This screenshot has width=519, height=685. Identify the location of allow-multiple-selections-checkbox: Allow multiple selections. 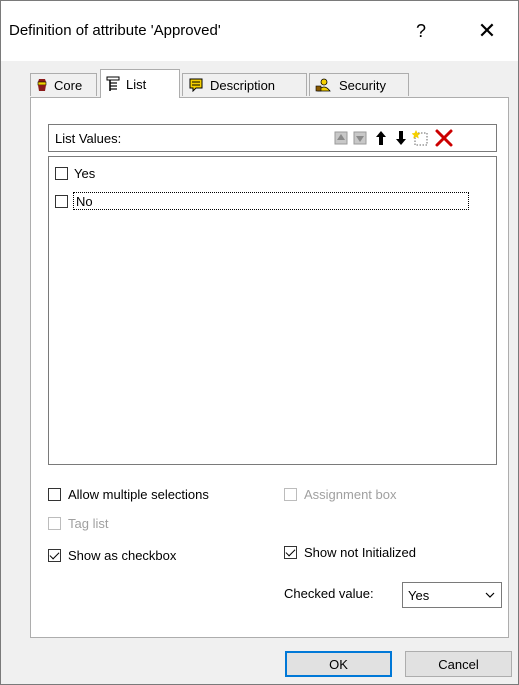
(129, 494).